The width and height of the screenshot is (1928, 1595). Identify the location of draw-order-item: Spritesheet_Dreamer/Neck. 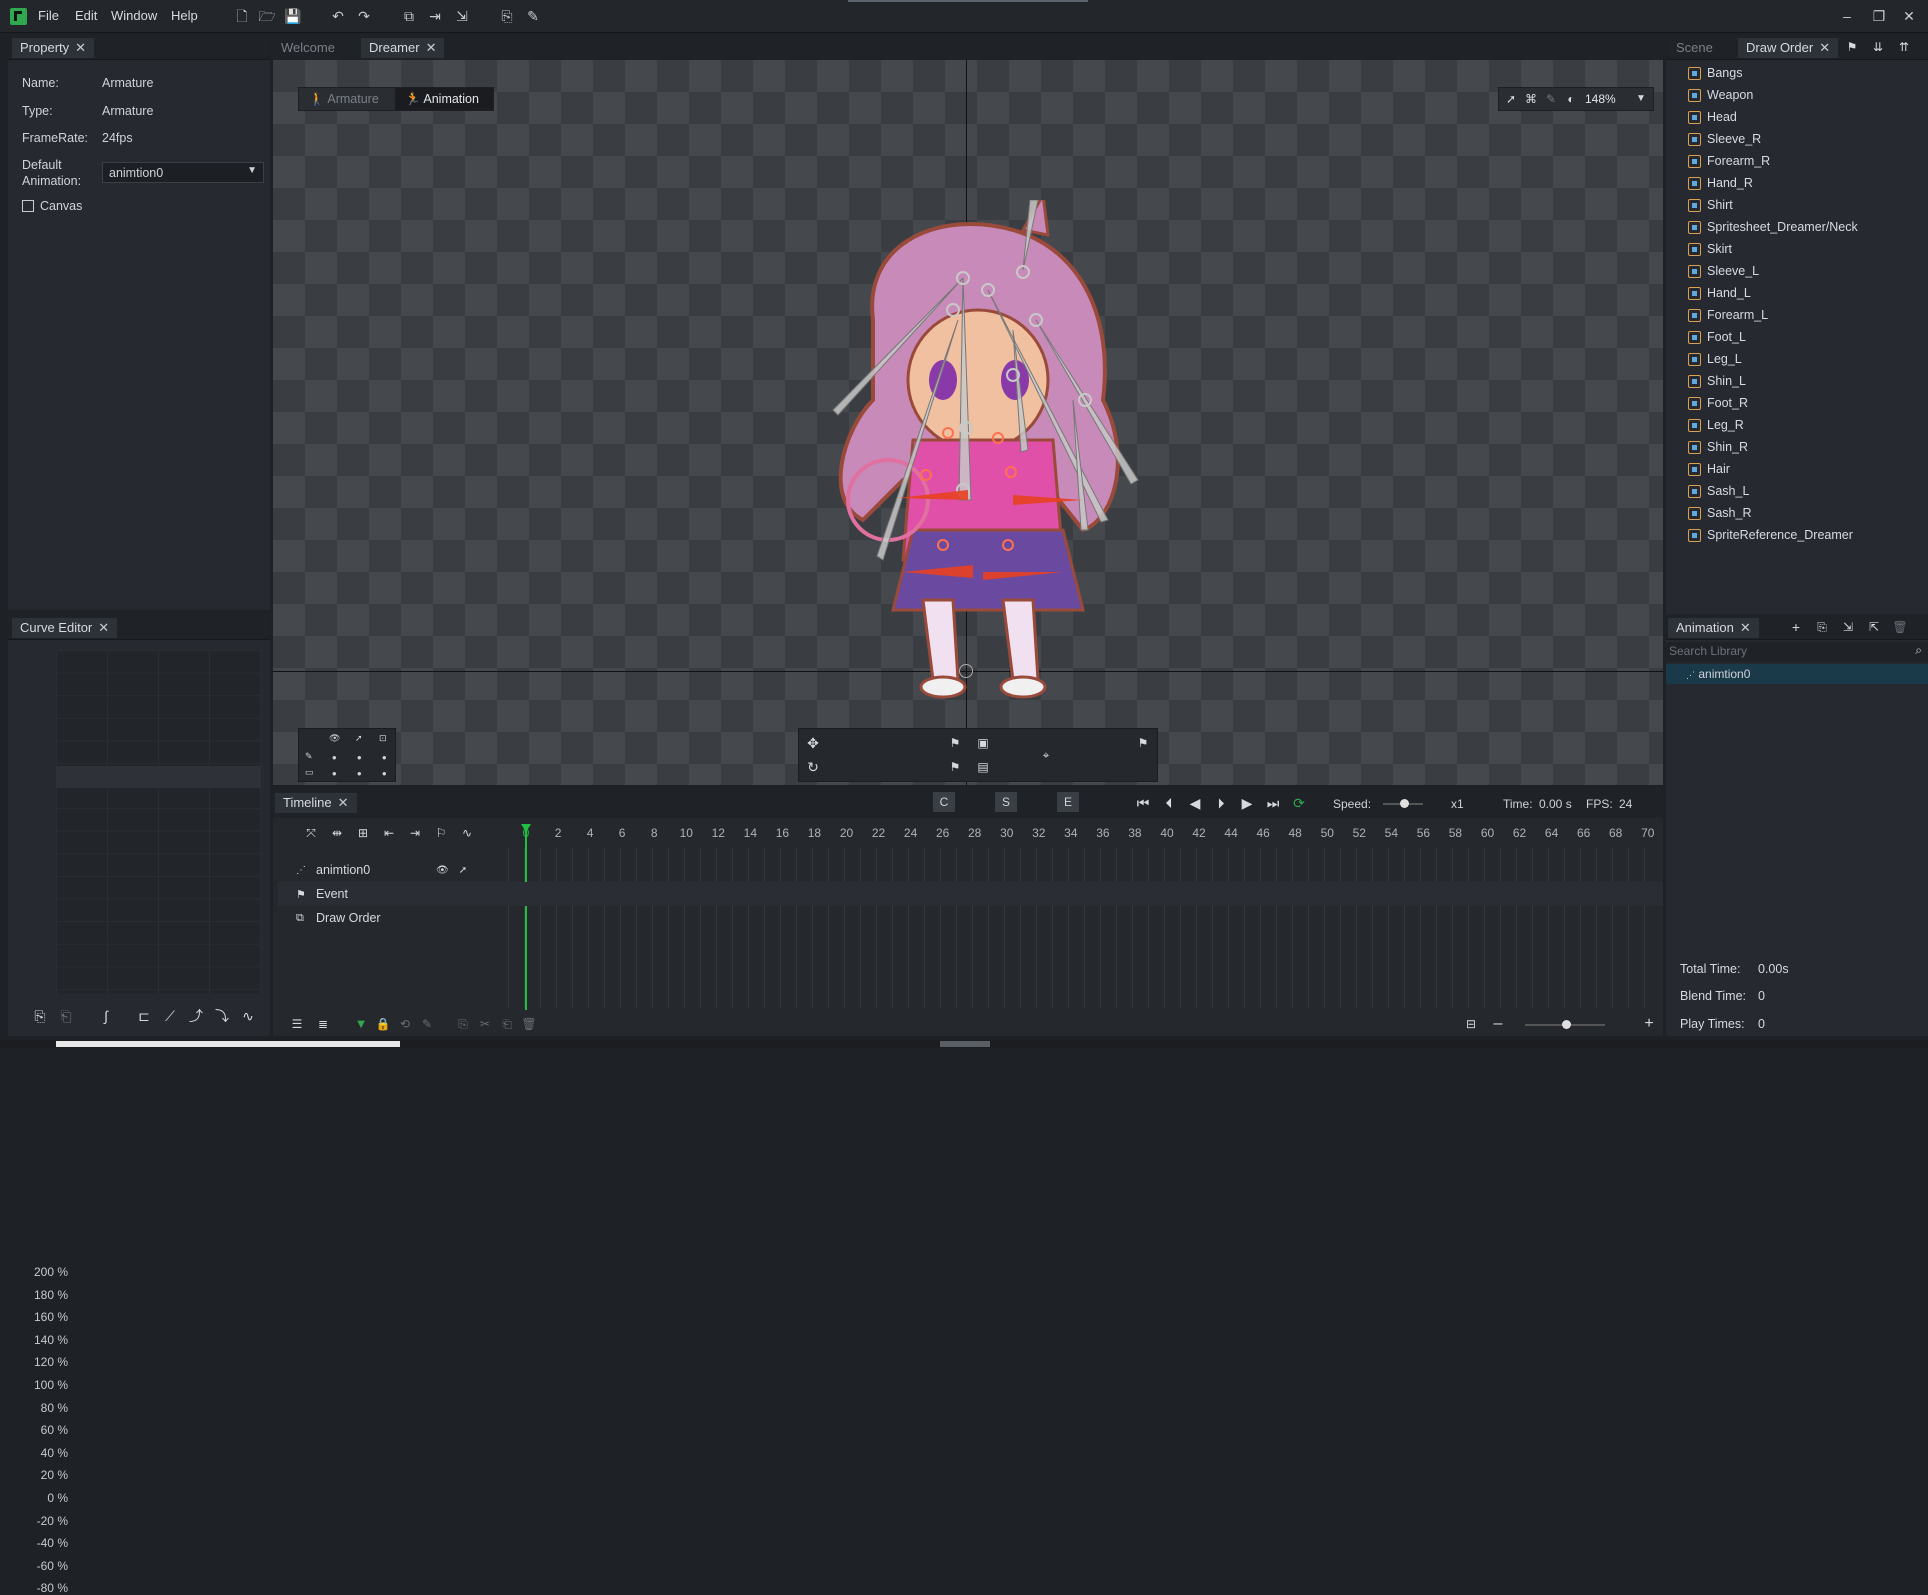
(1773, 227).